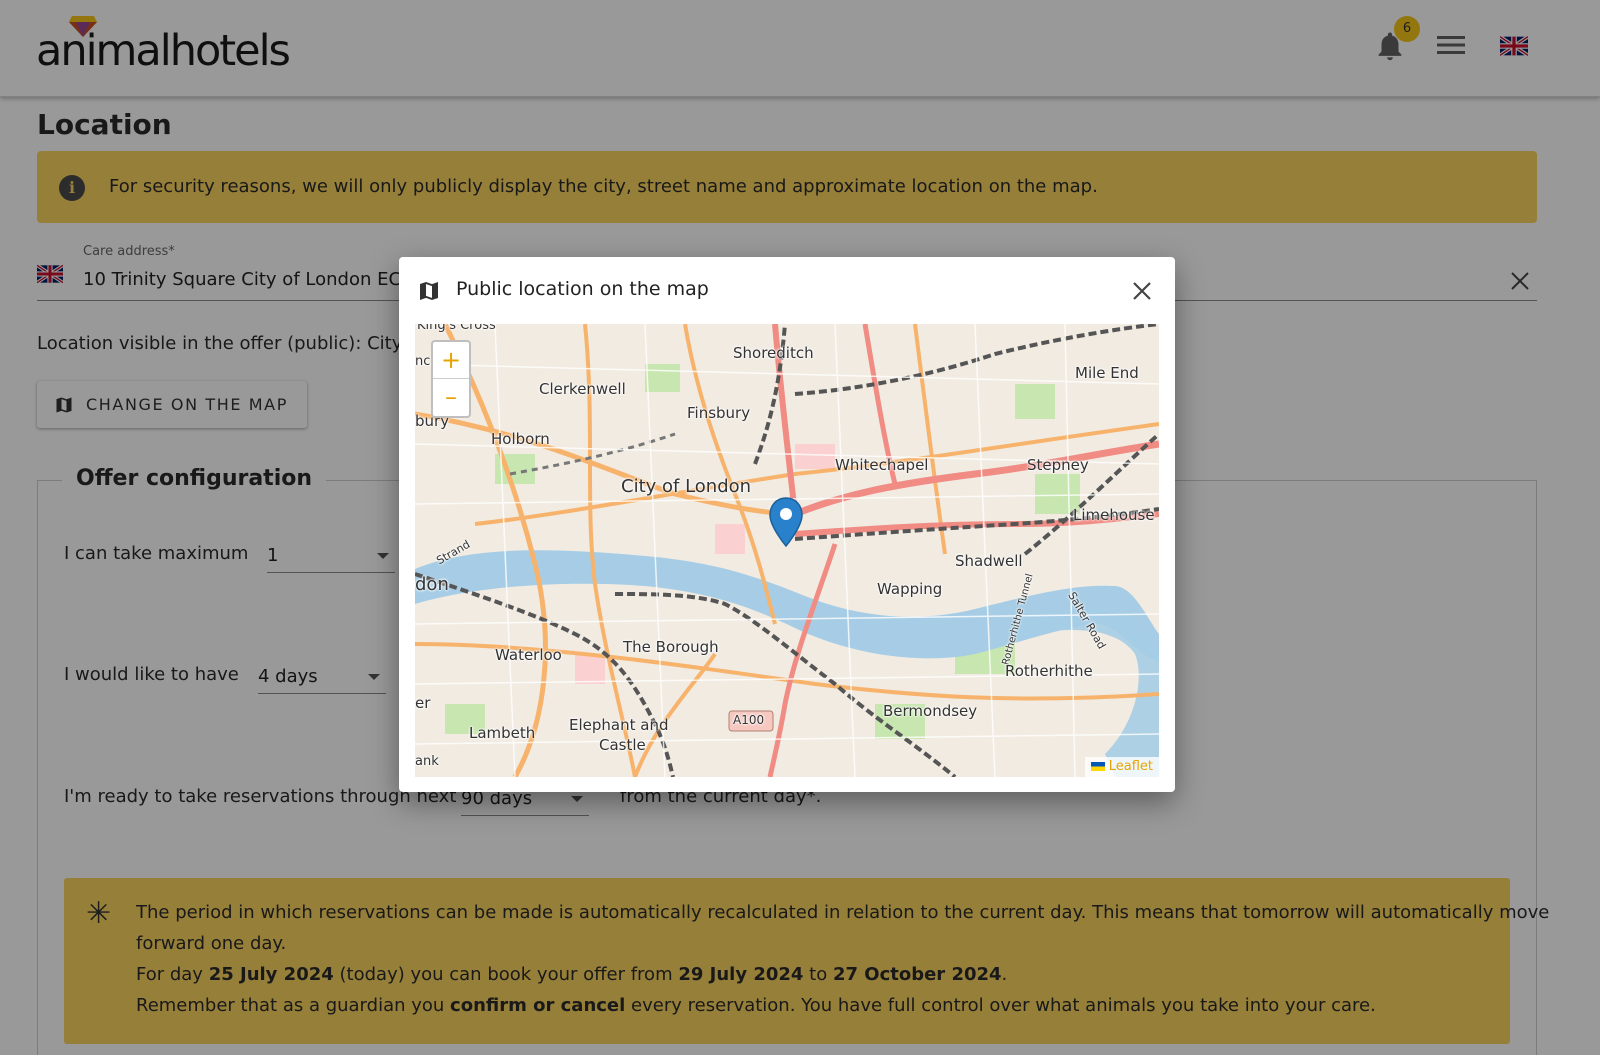 Image resolution: width=1600 pixels, height=1055 pixels. I want to click on leaflet-link: Leaflet, so click(1131, 766).